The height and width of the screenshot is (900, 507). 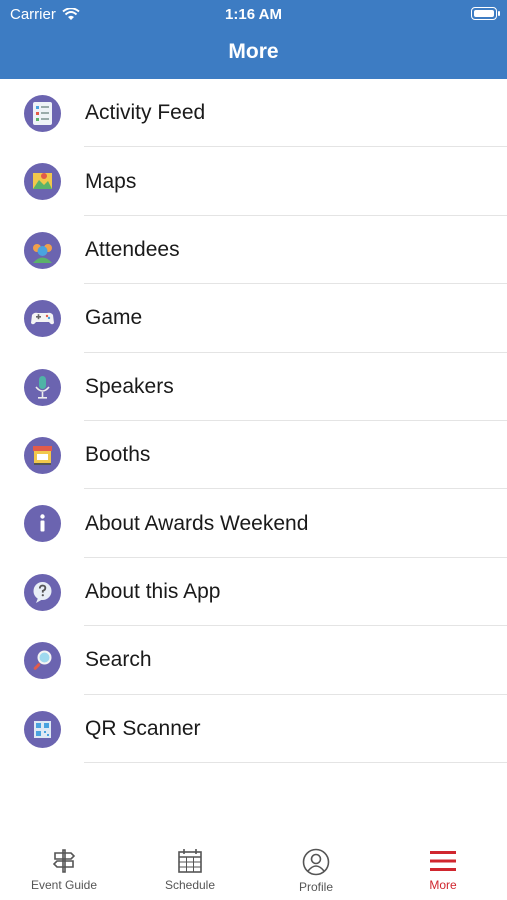 What do you see at coordinates (443, 885) in the screenshot?
I see `tab-label: More` at bounding box center [443, 885].